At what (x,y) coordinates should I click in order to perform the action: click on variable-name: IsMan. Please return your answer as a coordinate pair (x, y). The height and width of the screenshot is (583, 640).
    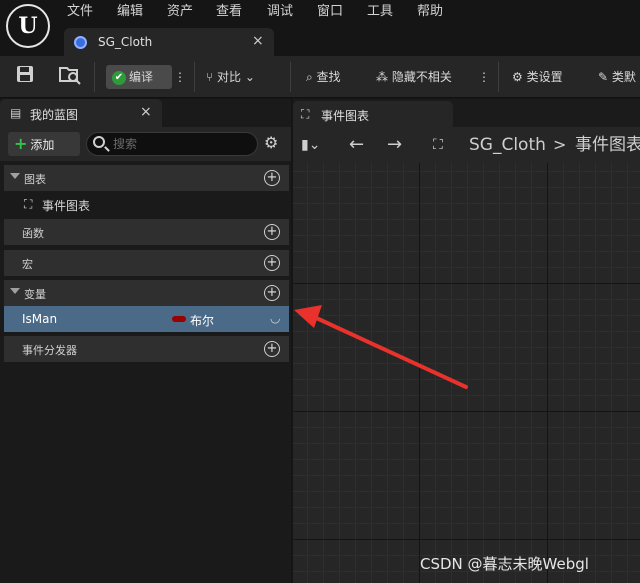
    Looking at the image, I should click on (40, 319).